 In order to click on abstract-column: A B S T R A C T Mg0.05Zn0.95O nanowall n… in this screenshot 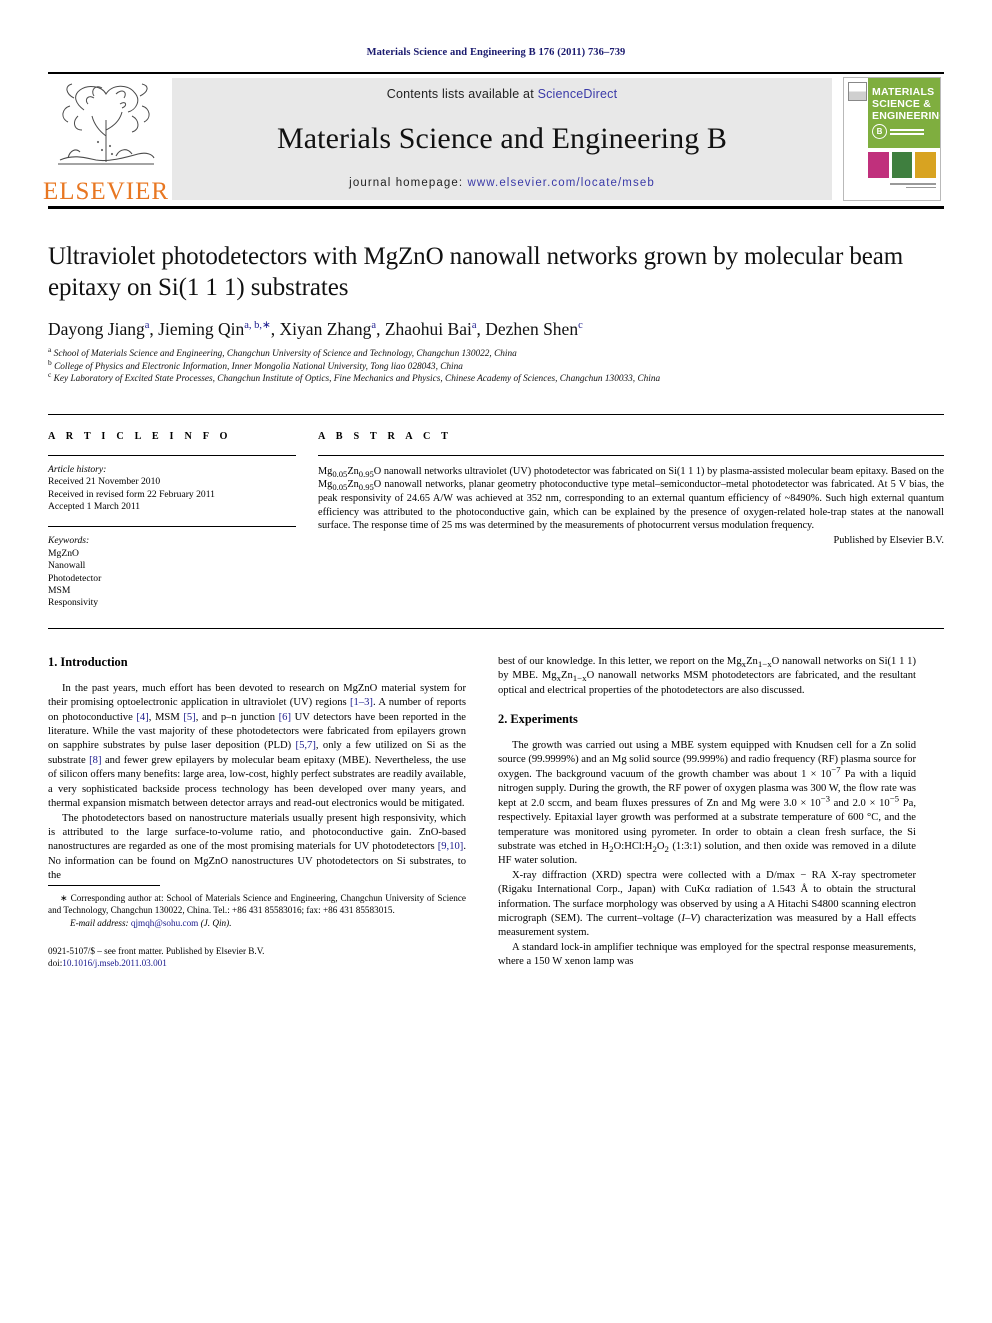, I will do `click(631, 520)`.